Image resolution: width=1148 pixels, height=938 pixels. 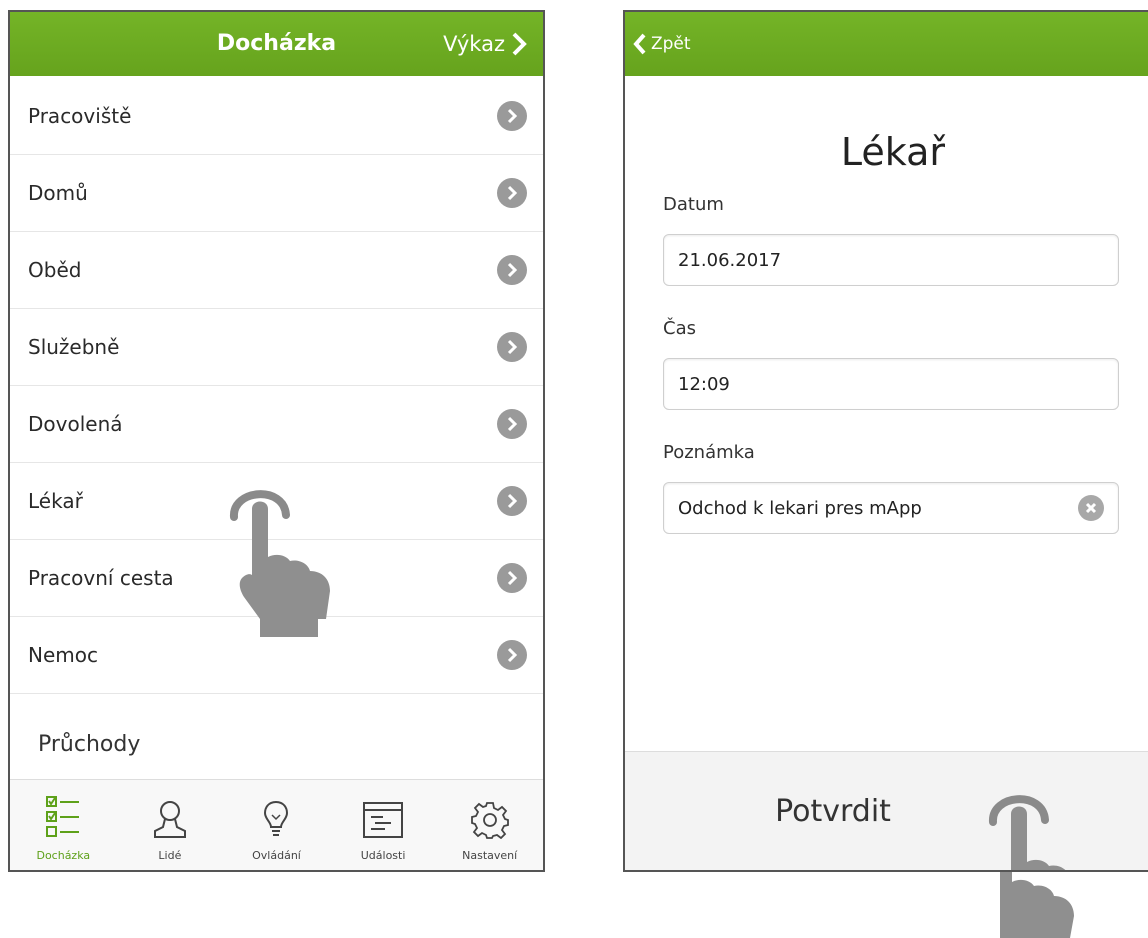 What do you see at coordinates (891, 260) in the screenshot?
I see `date-field: 21.06.2017` at bounding box center [891, 260].